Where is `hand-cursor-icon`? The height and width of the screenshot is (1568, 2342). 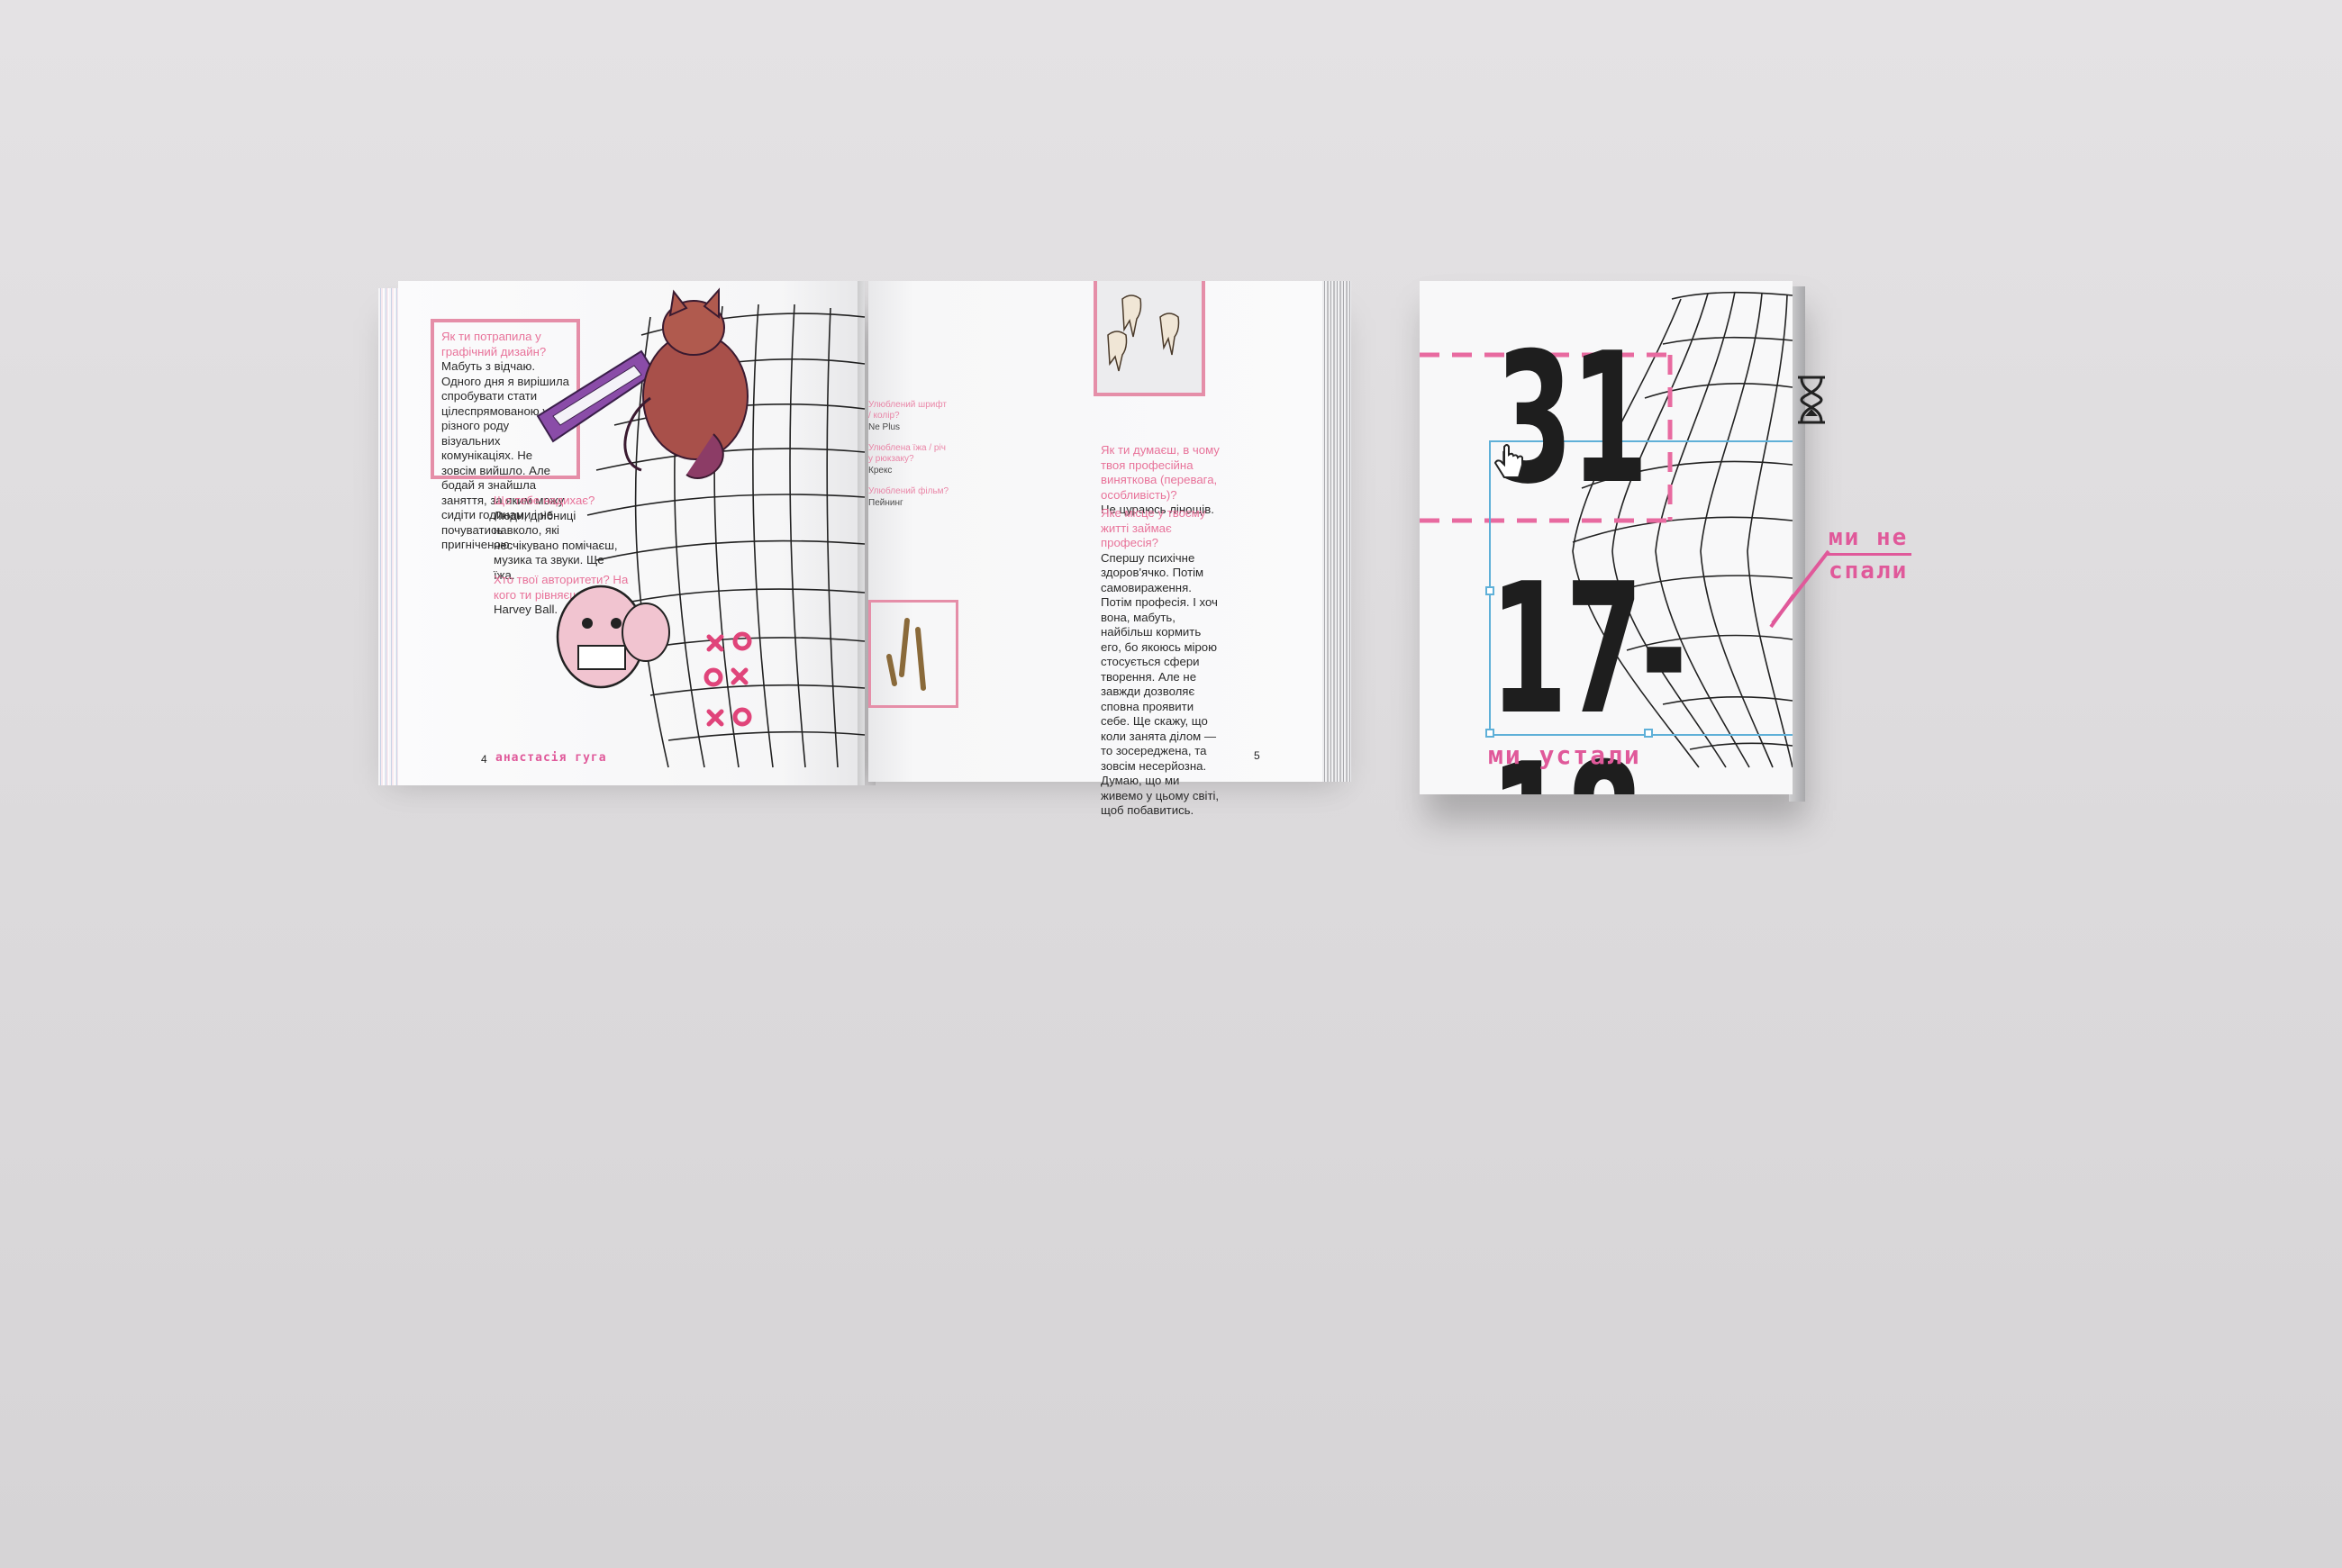 hand-cursor-icon is located at coordinates (1508, 461).